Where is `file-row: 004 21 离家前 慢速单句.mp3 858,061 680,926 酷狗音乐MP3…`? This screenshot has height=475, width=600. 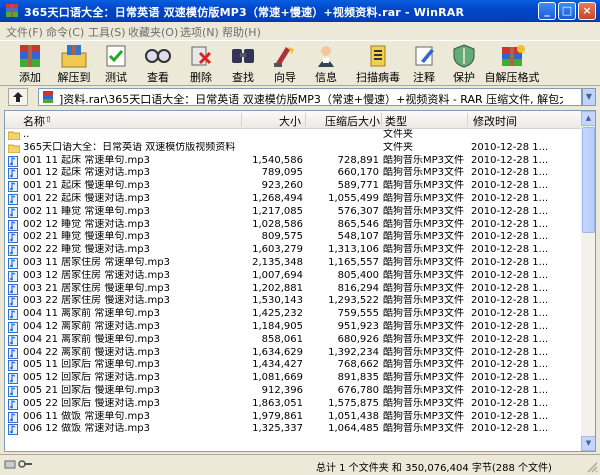
file-row: 004 21 离家前 慢速单句.mp3 858,061 680,926 酷狗音乐MP3… is located at coordinates (293, 340).